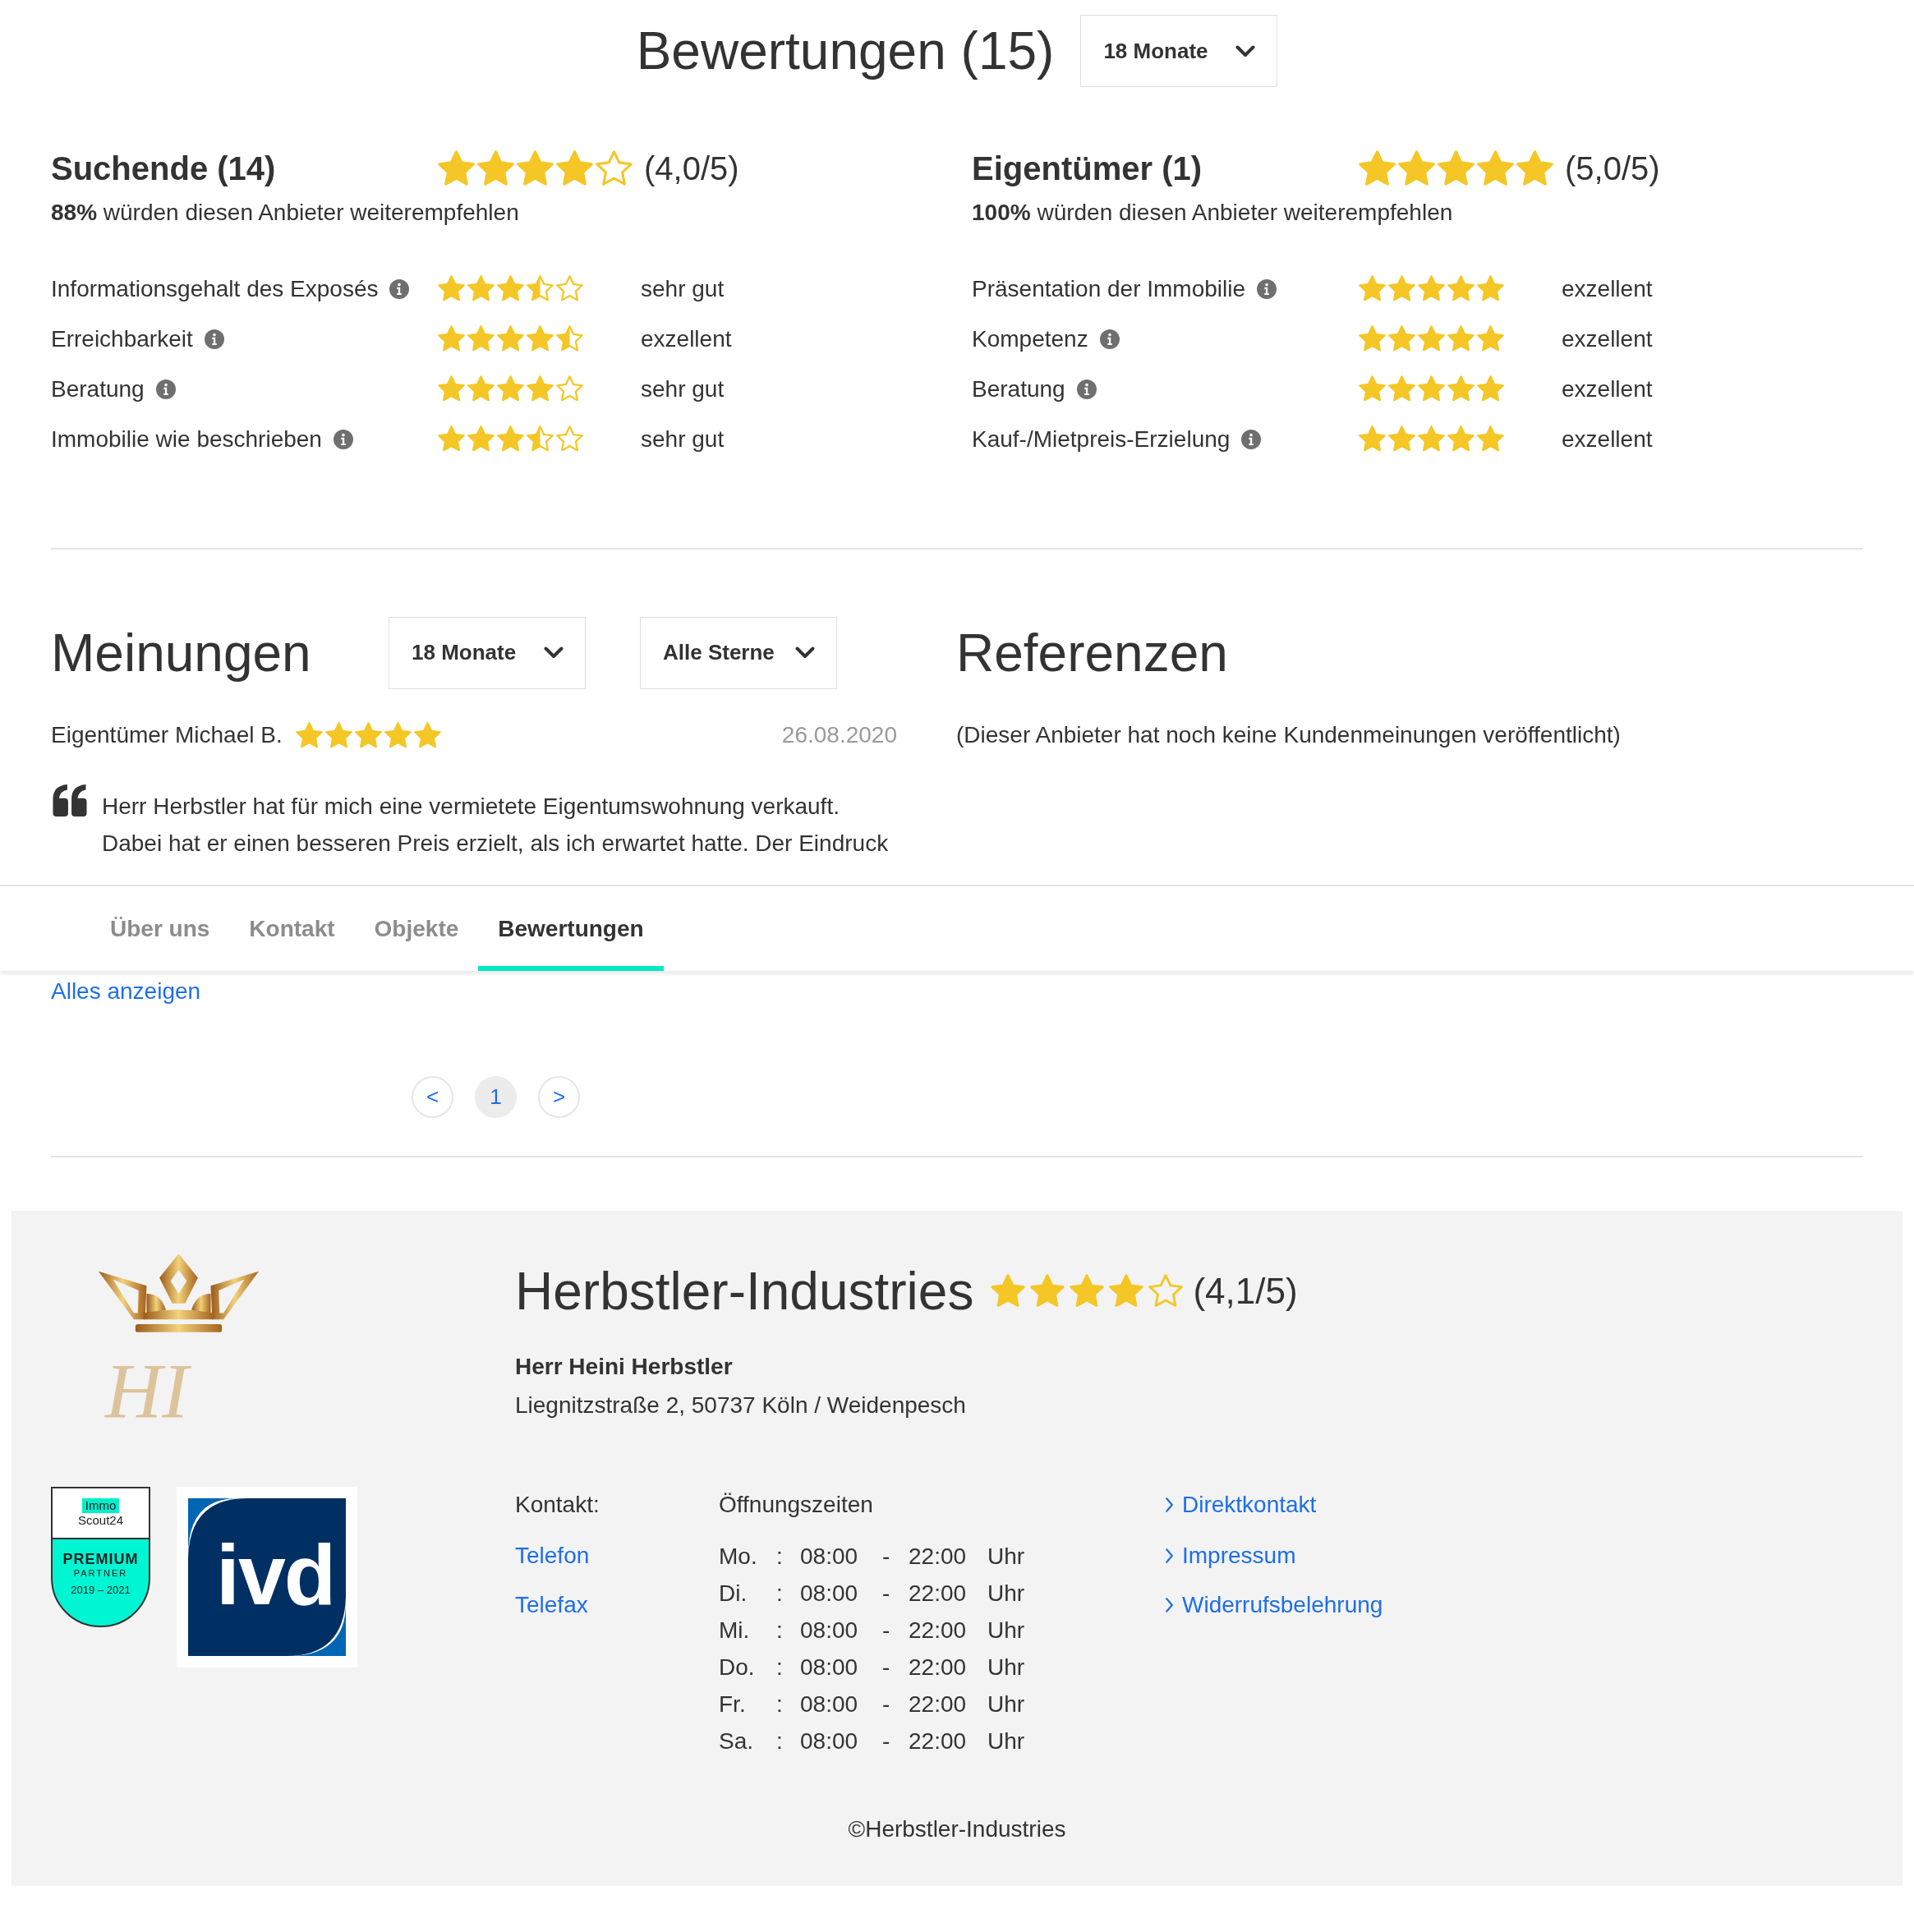 The height and width of the screenshot is (1932, 1914). I want to click on tab: Kontakt, so click(292, 928).